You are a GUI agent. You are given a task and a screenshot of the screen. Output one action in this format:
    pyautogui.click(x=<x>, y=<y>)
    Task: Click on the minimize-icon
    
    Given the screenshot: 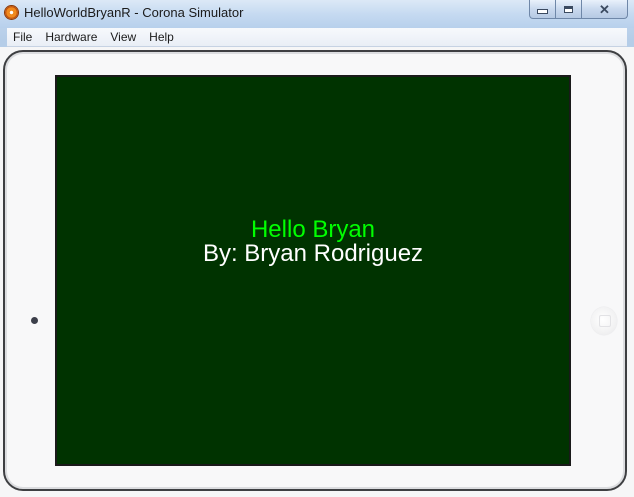 What is the action you would take?
    pyautogui.click(x=542, y=11)
    